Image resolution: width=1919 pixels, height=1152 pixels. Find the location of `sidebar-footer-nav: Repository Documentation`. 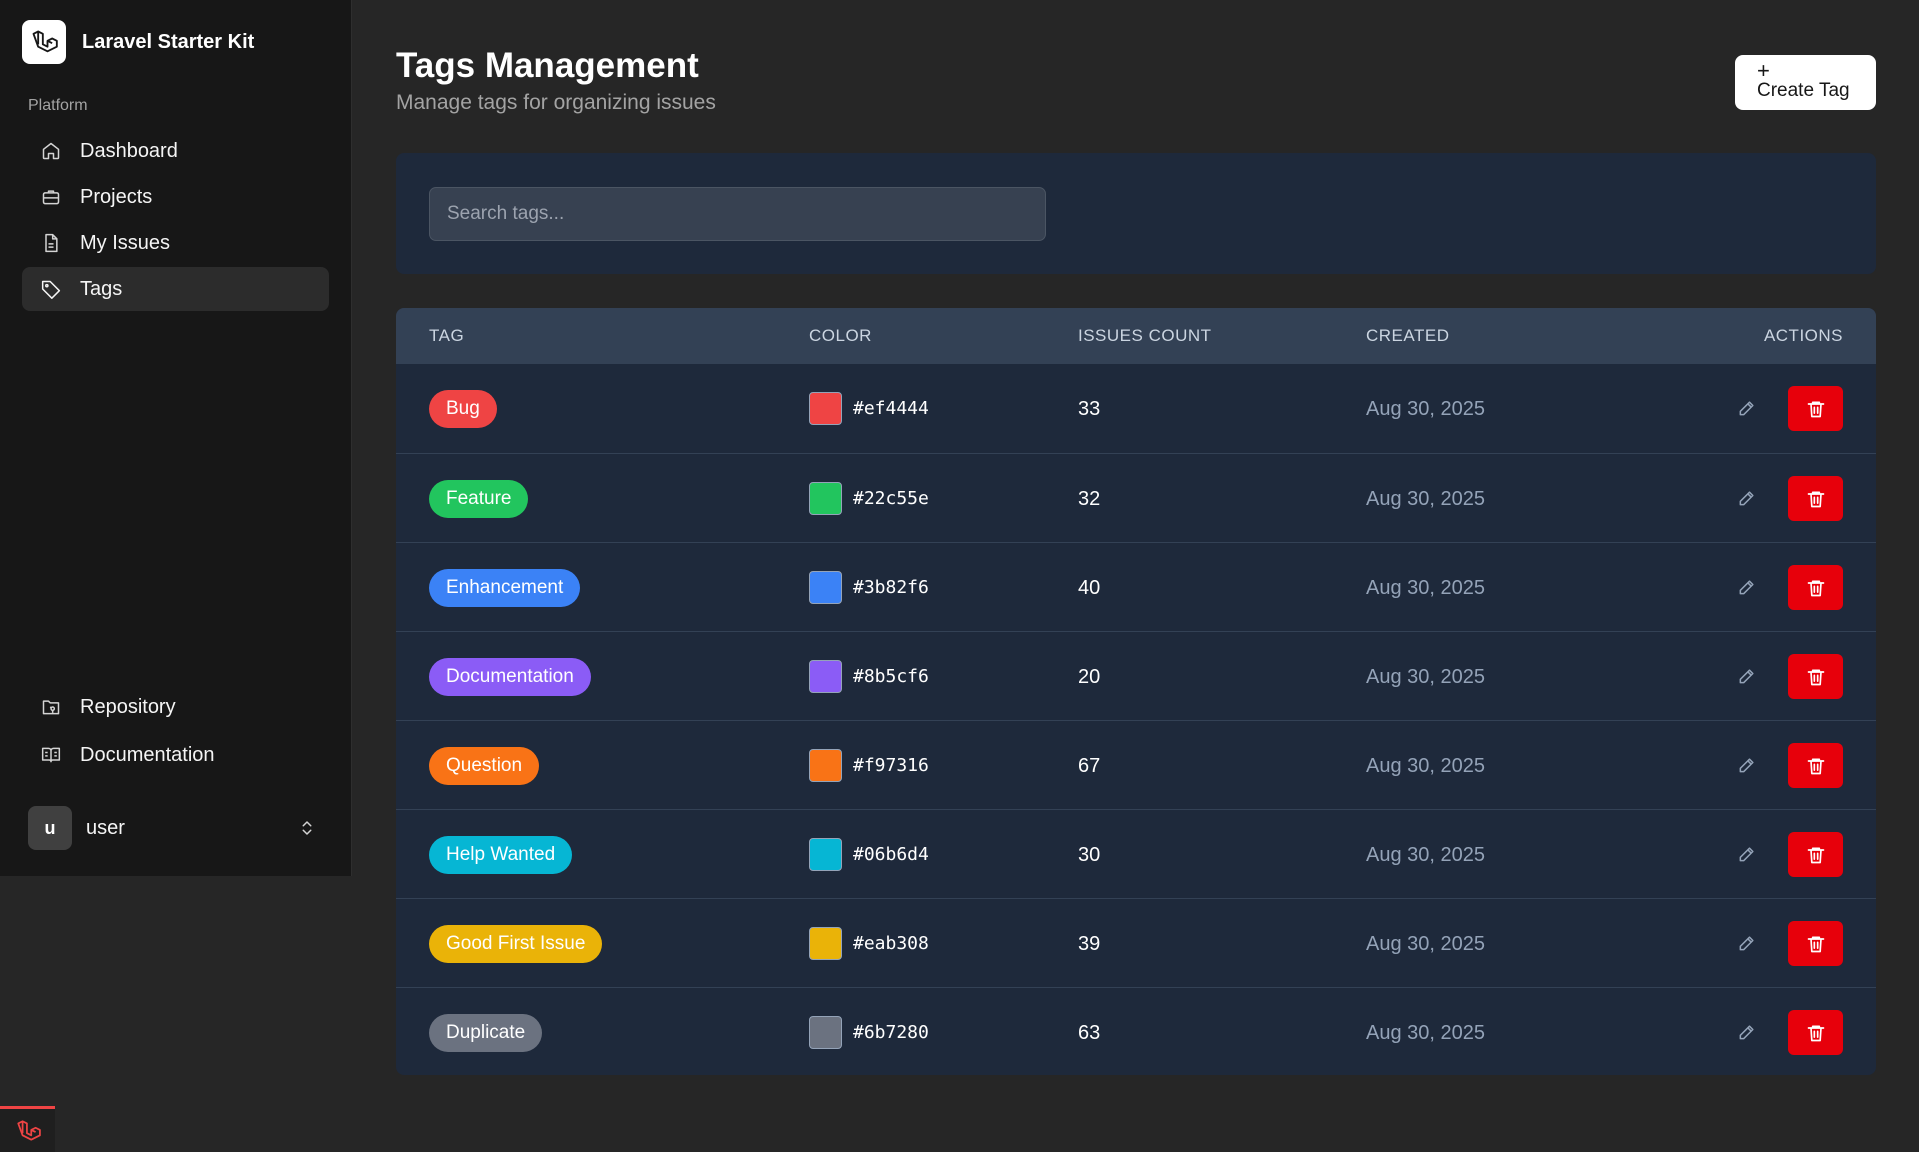

sidebar-footer-nav: Repository Documentation is located at coordinates (175, 732).